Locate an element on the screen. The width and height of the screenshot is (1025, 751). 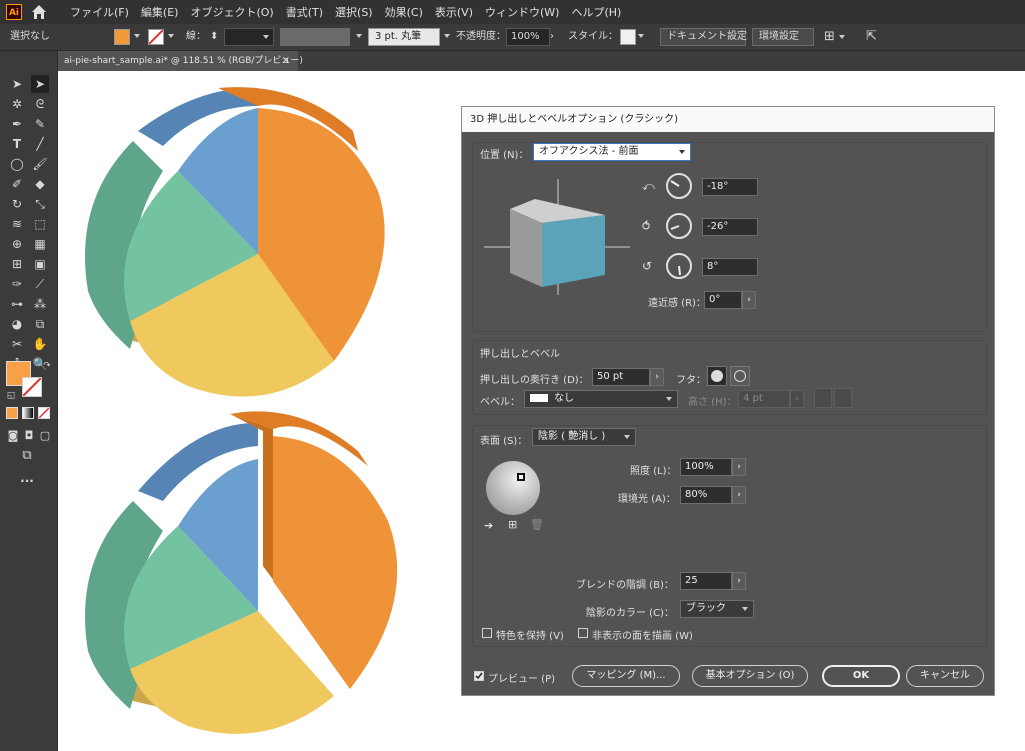
document-settings-button: ドキュメント設定 is located at coordinates (703, 37).